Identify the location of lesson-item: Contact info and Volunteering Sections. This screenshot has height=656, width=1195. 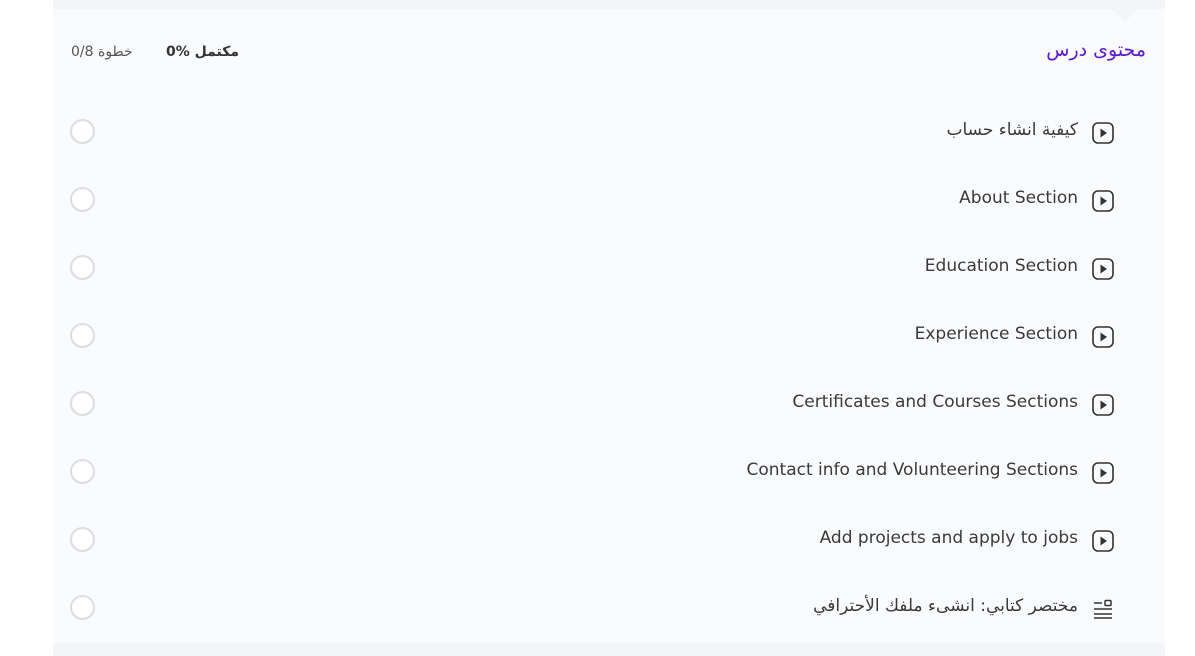
(595, 473).